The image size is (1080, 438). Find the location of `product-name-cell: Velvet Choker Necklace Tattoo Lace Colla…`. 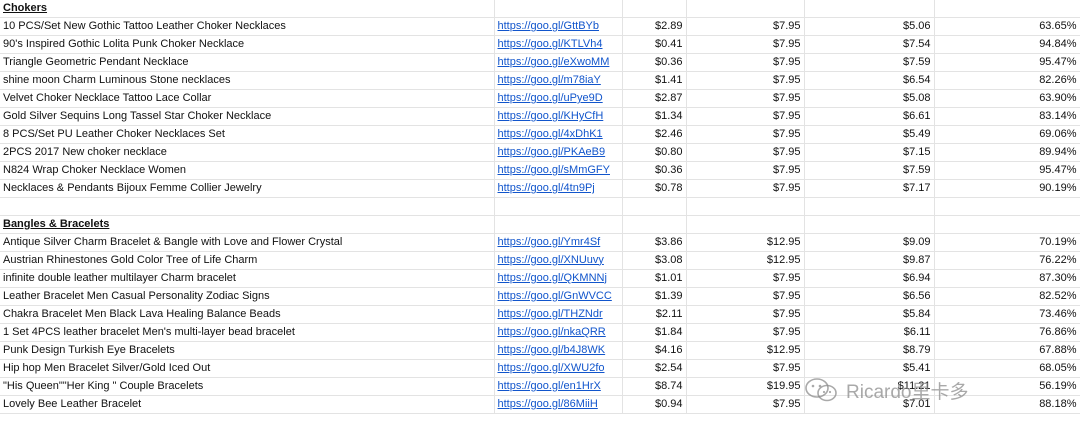

product-name-cell: Velvet Choker Necklace Tattoo Lace Colla… is located at coordinates (247, 99).